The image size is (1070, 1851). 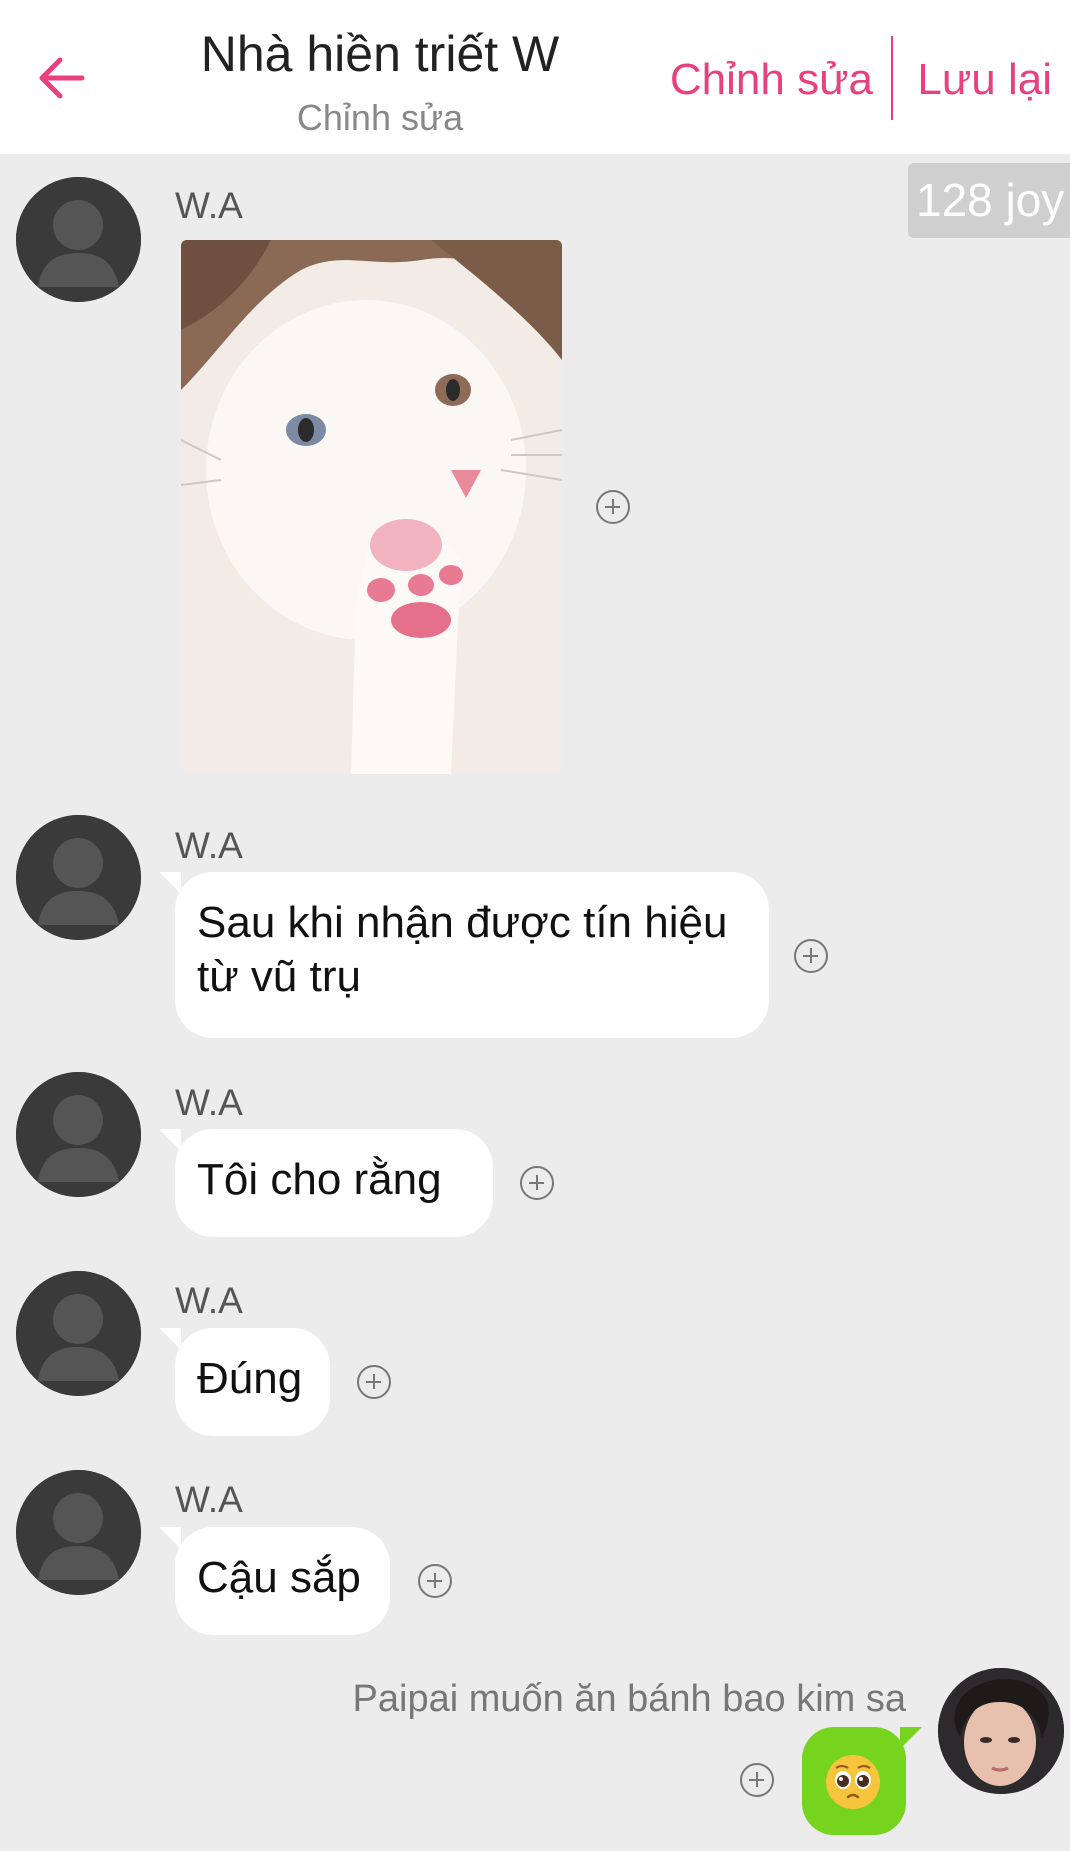 I want to click on cat-photo, so click(x=371, y=507).